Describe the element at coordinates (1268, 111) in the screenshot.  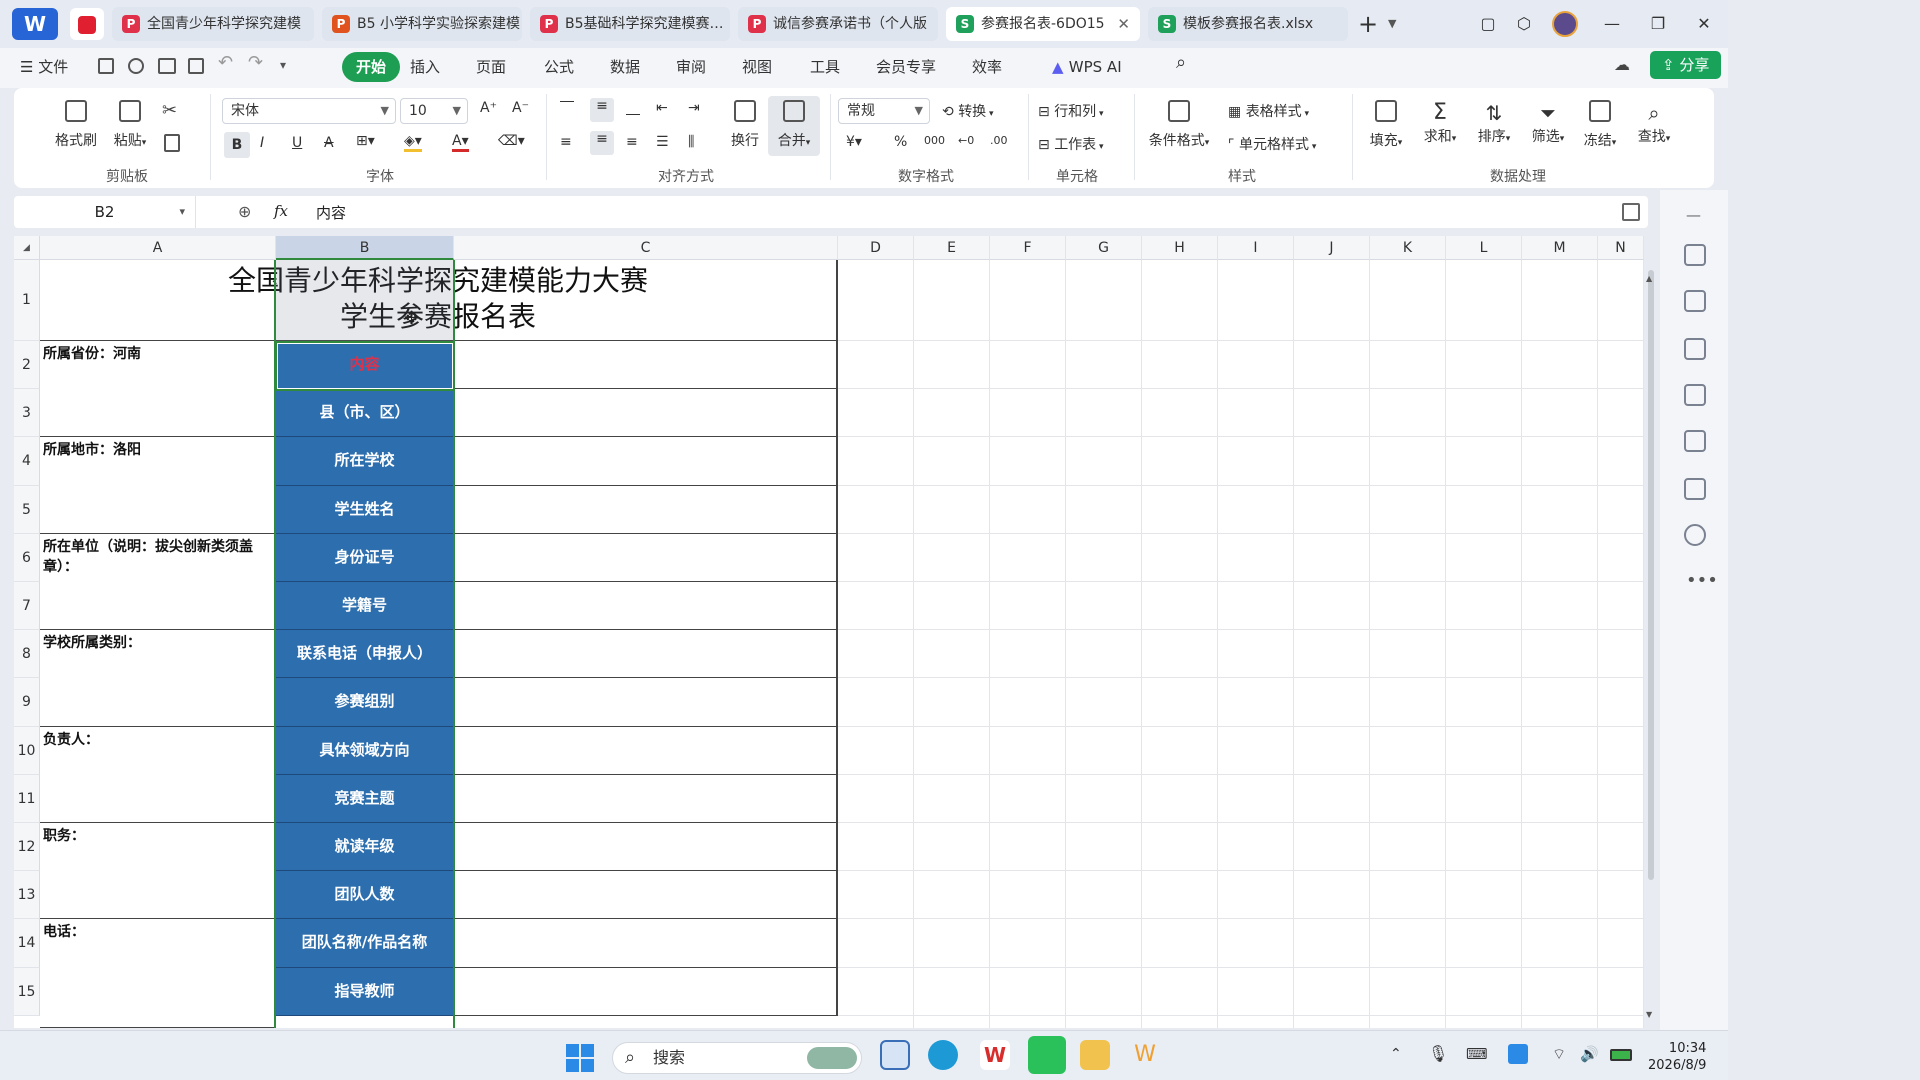
I see `table-style-button: ▦ 表格样式 ▾` at that location.